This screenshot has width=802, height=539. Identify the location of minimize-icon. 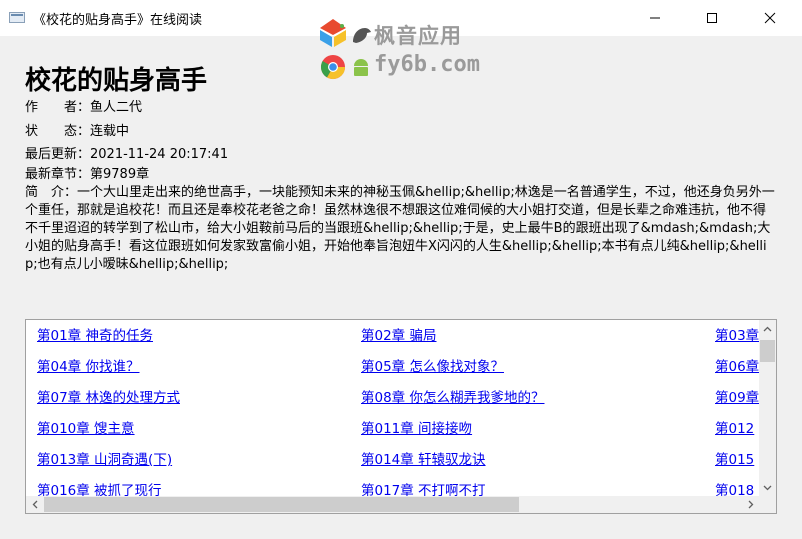
(655, 18).